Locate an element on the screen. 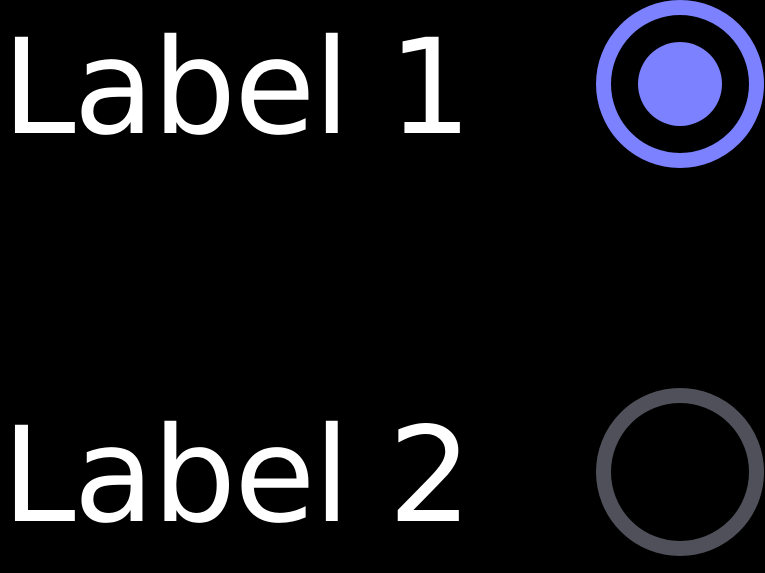  radio-button-unchecked is located at coordinates (680, 472).